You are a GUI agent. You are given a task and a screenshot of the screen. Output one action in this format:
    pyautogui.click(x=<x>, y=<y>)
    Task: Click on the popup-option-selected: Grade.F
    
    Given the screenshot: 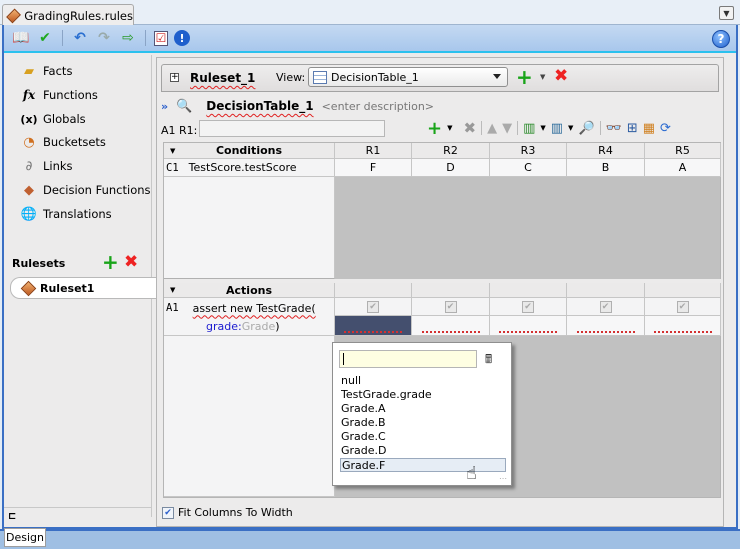 What is the action you would take?
    pyautogui.click(x=423, y=465)
    